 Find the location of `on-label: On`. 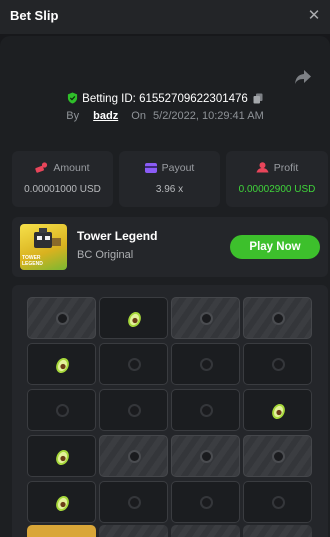

on-label: On is located at coordinates (138, 116).